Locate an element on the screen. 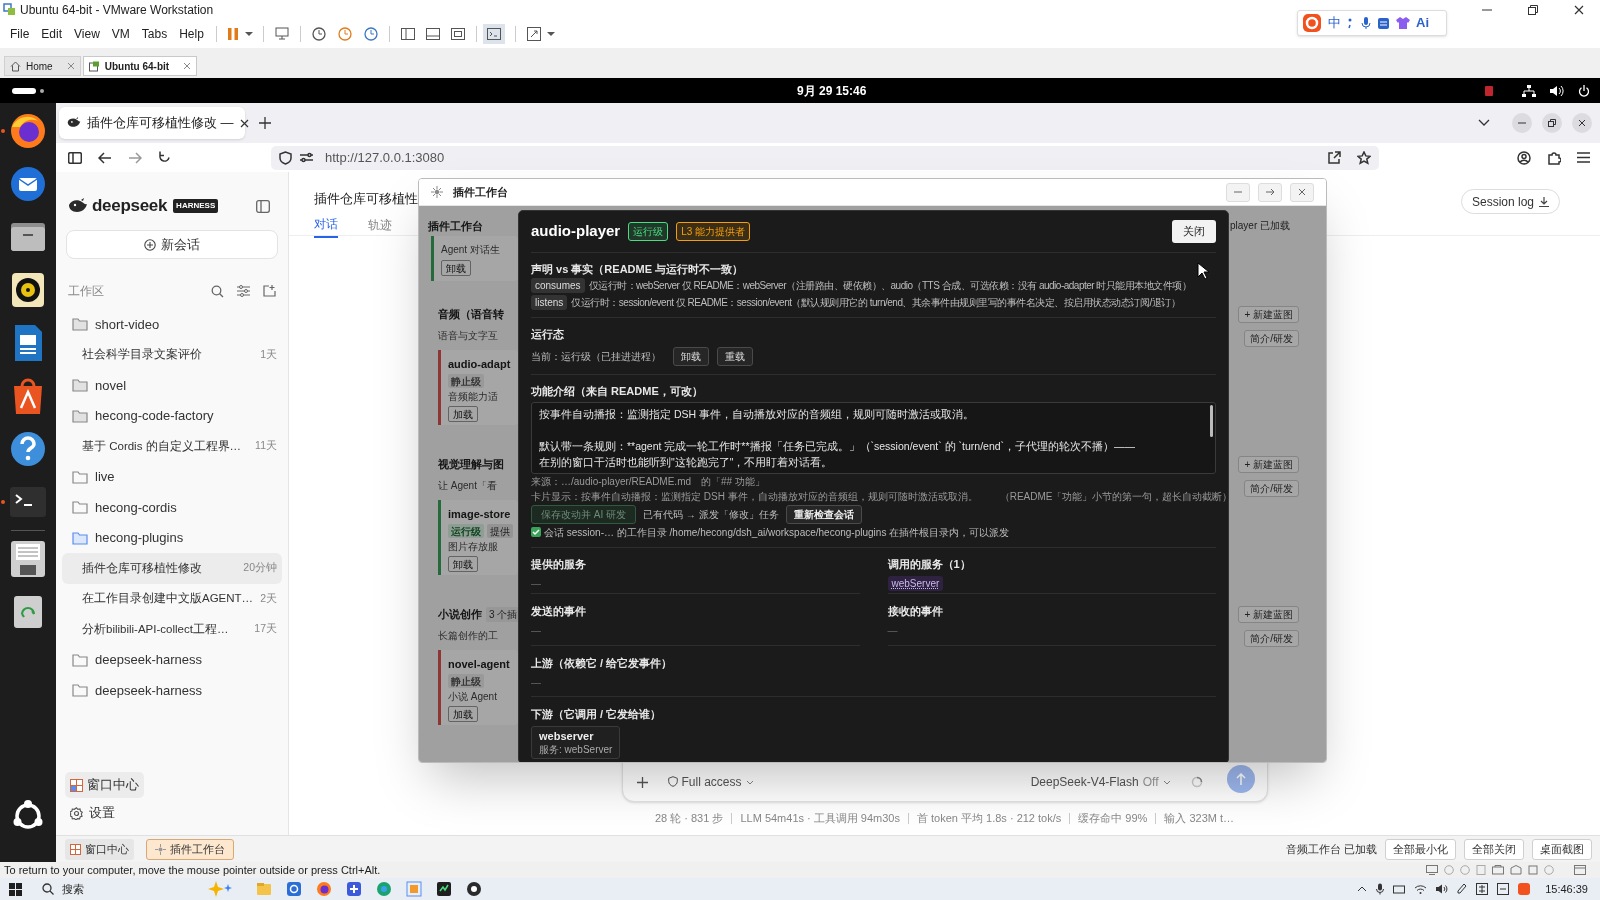 Image resolution: width=1600 pixels, height=900 pixels. menu-item: Help is located at coordinates (191, 33).